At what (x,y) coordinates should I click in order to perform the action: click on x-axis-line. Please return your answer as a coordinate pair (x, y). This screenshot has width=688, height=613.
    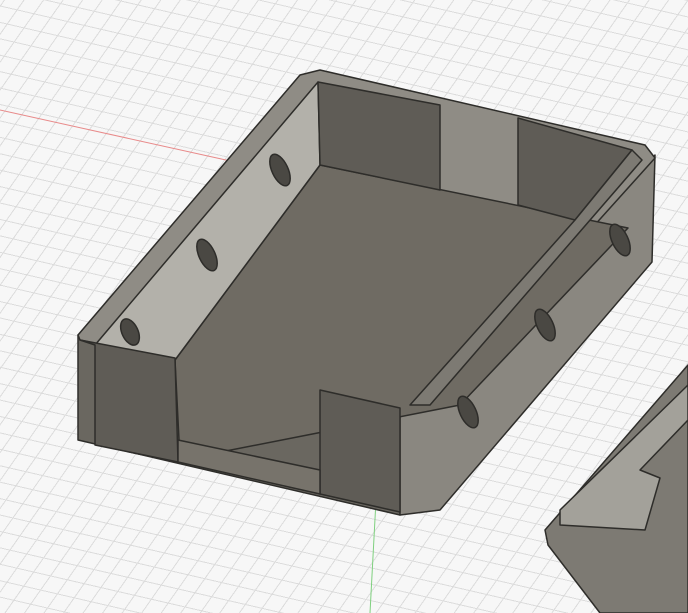
    Looking at the image, I should click on (118, 136).